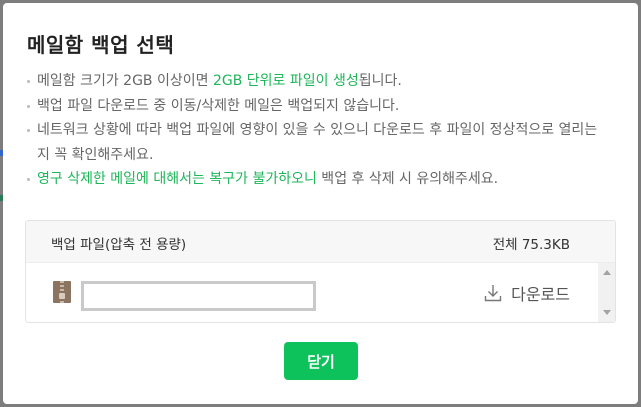  I want to click on notice-item: 백업 파일 다운로드 중 이동/삭제한 메일은 백업되지 않습니다., so click(315, 106).